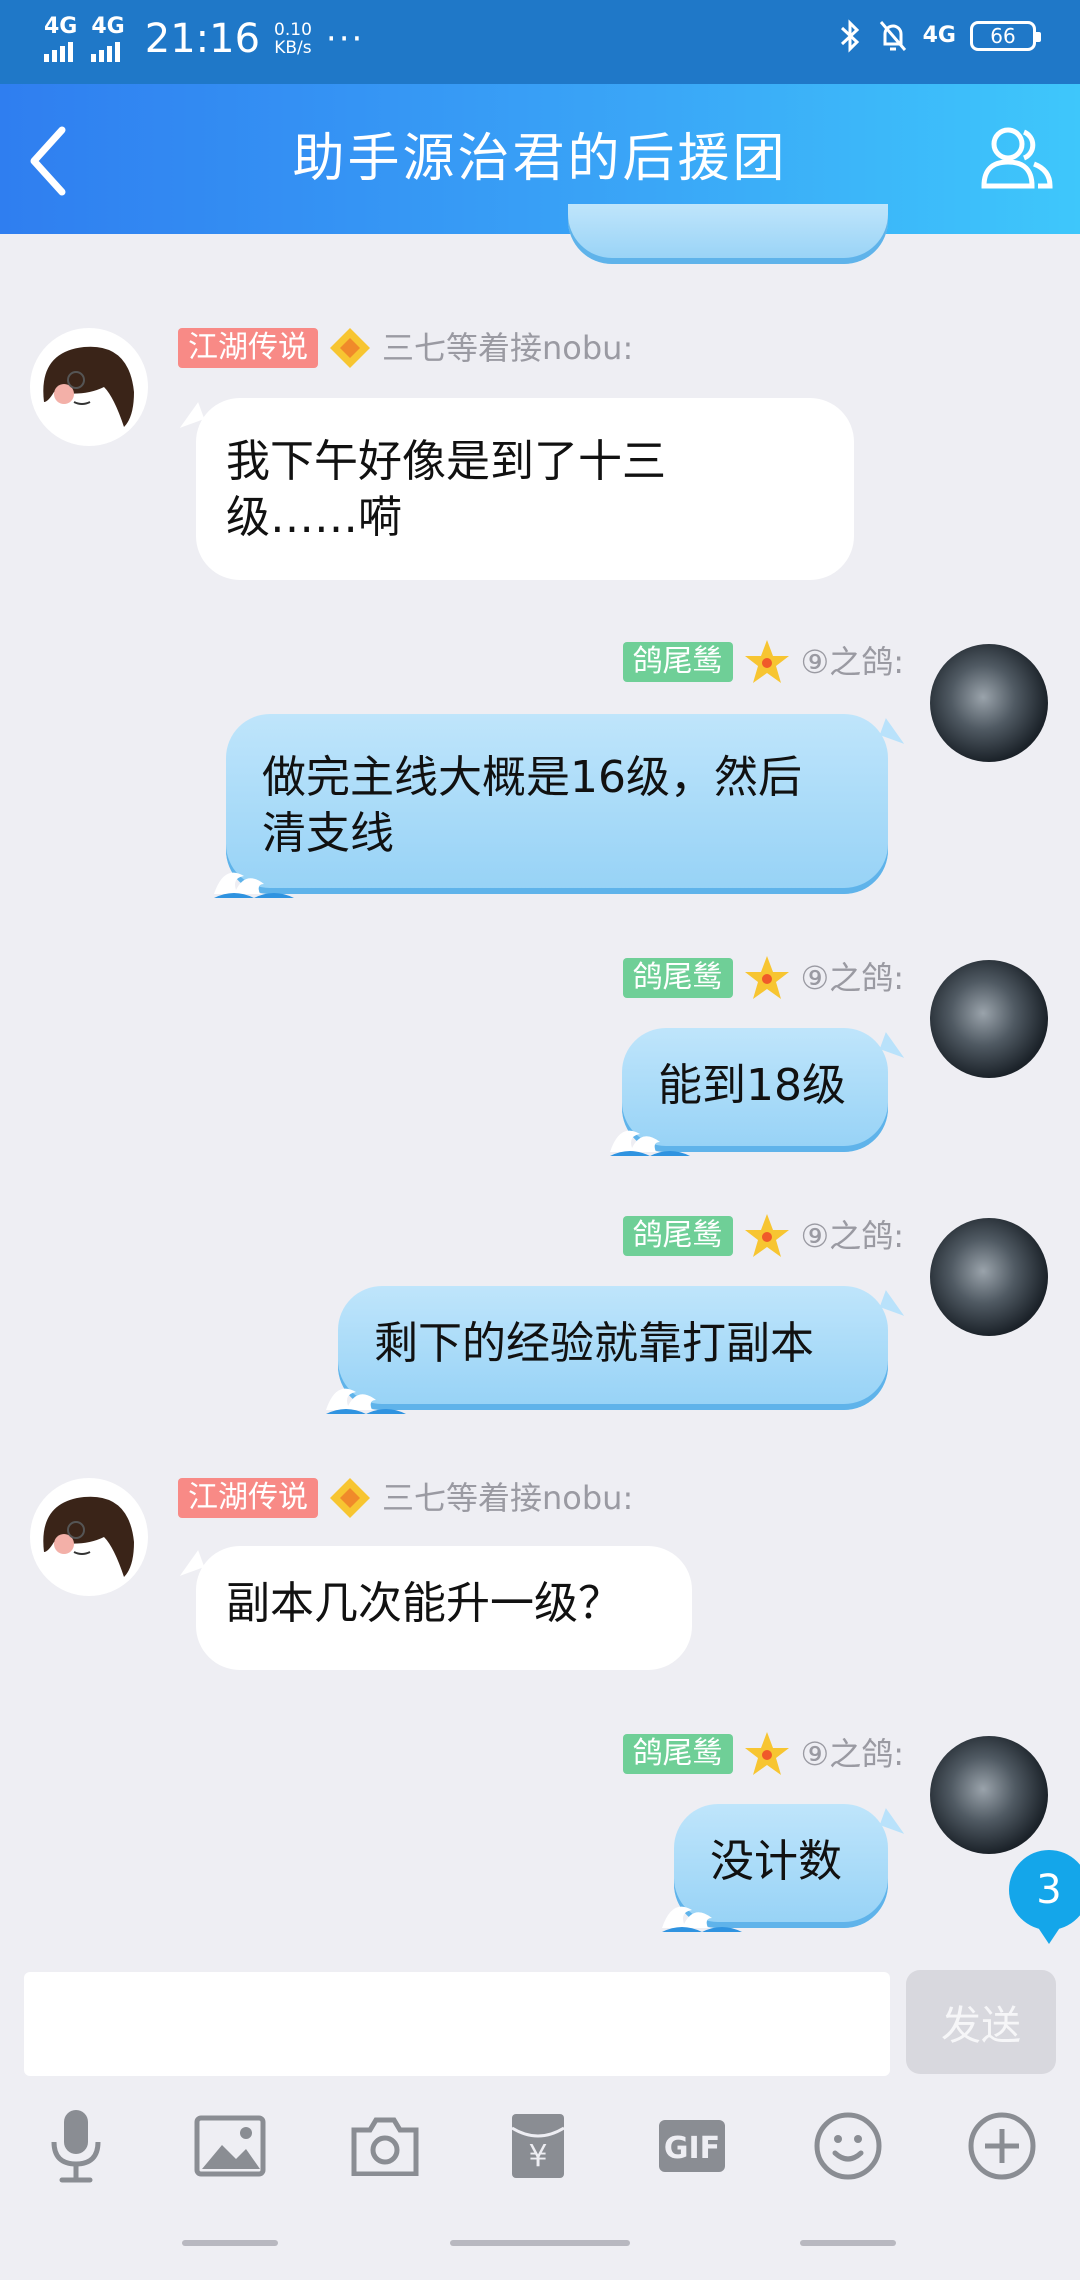  What do you see at coordinates (981, 2022) in the screenshot?
I see `send-button: 发送` at bounding box center [981, 2022].